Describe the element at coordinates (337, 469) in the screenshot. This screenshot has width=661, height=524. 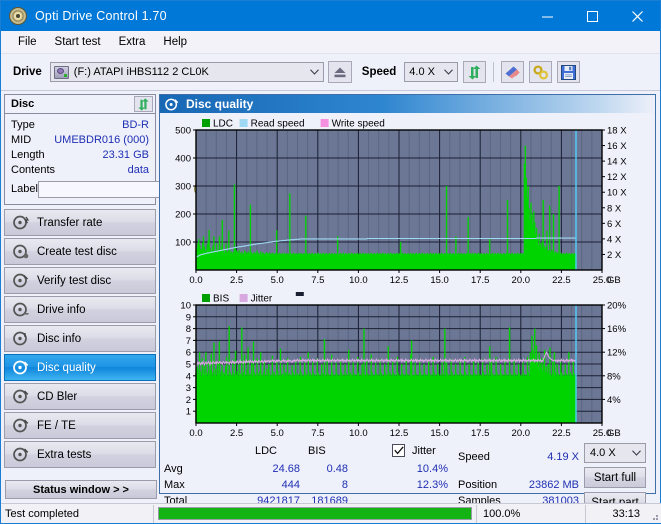
I see `stats-avg-bis: 0.48` at that location.